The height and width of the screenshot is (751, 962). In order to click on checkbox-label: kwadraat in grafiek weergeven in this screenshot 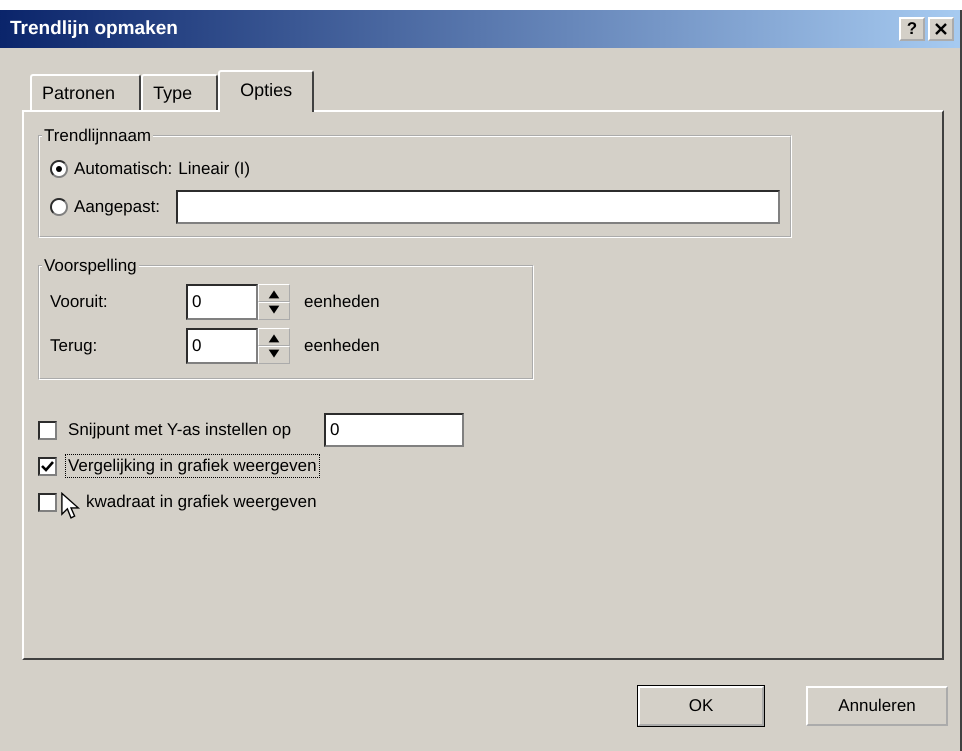, I will do `click(201, 502)`.